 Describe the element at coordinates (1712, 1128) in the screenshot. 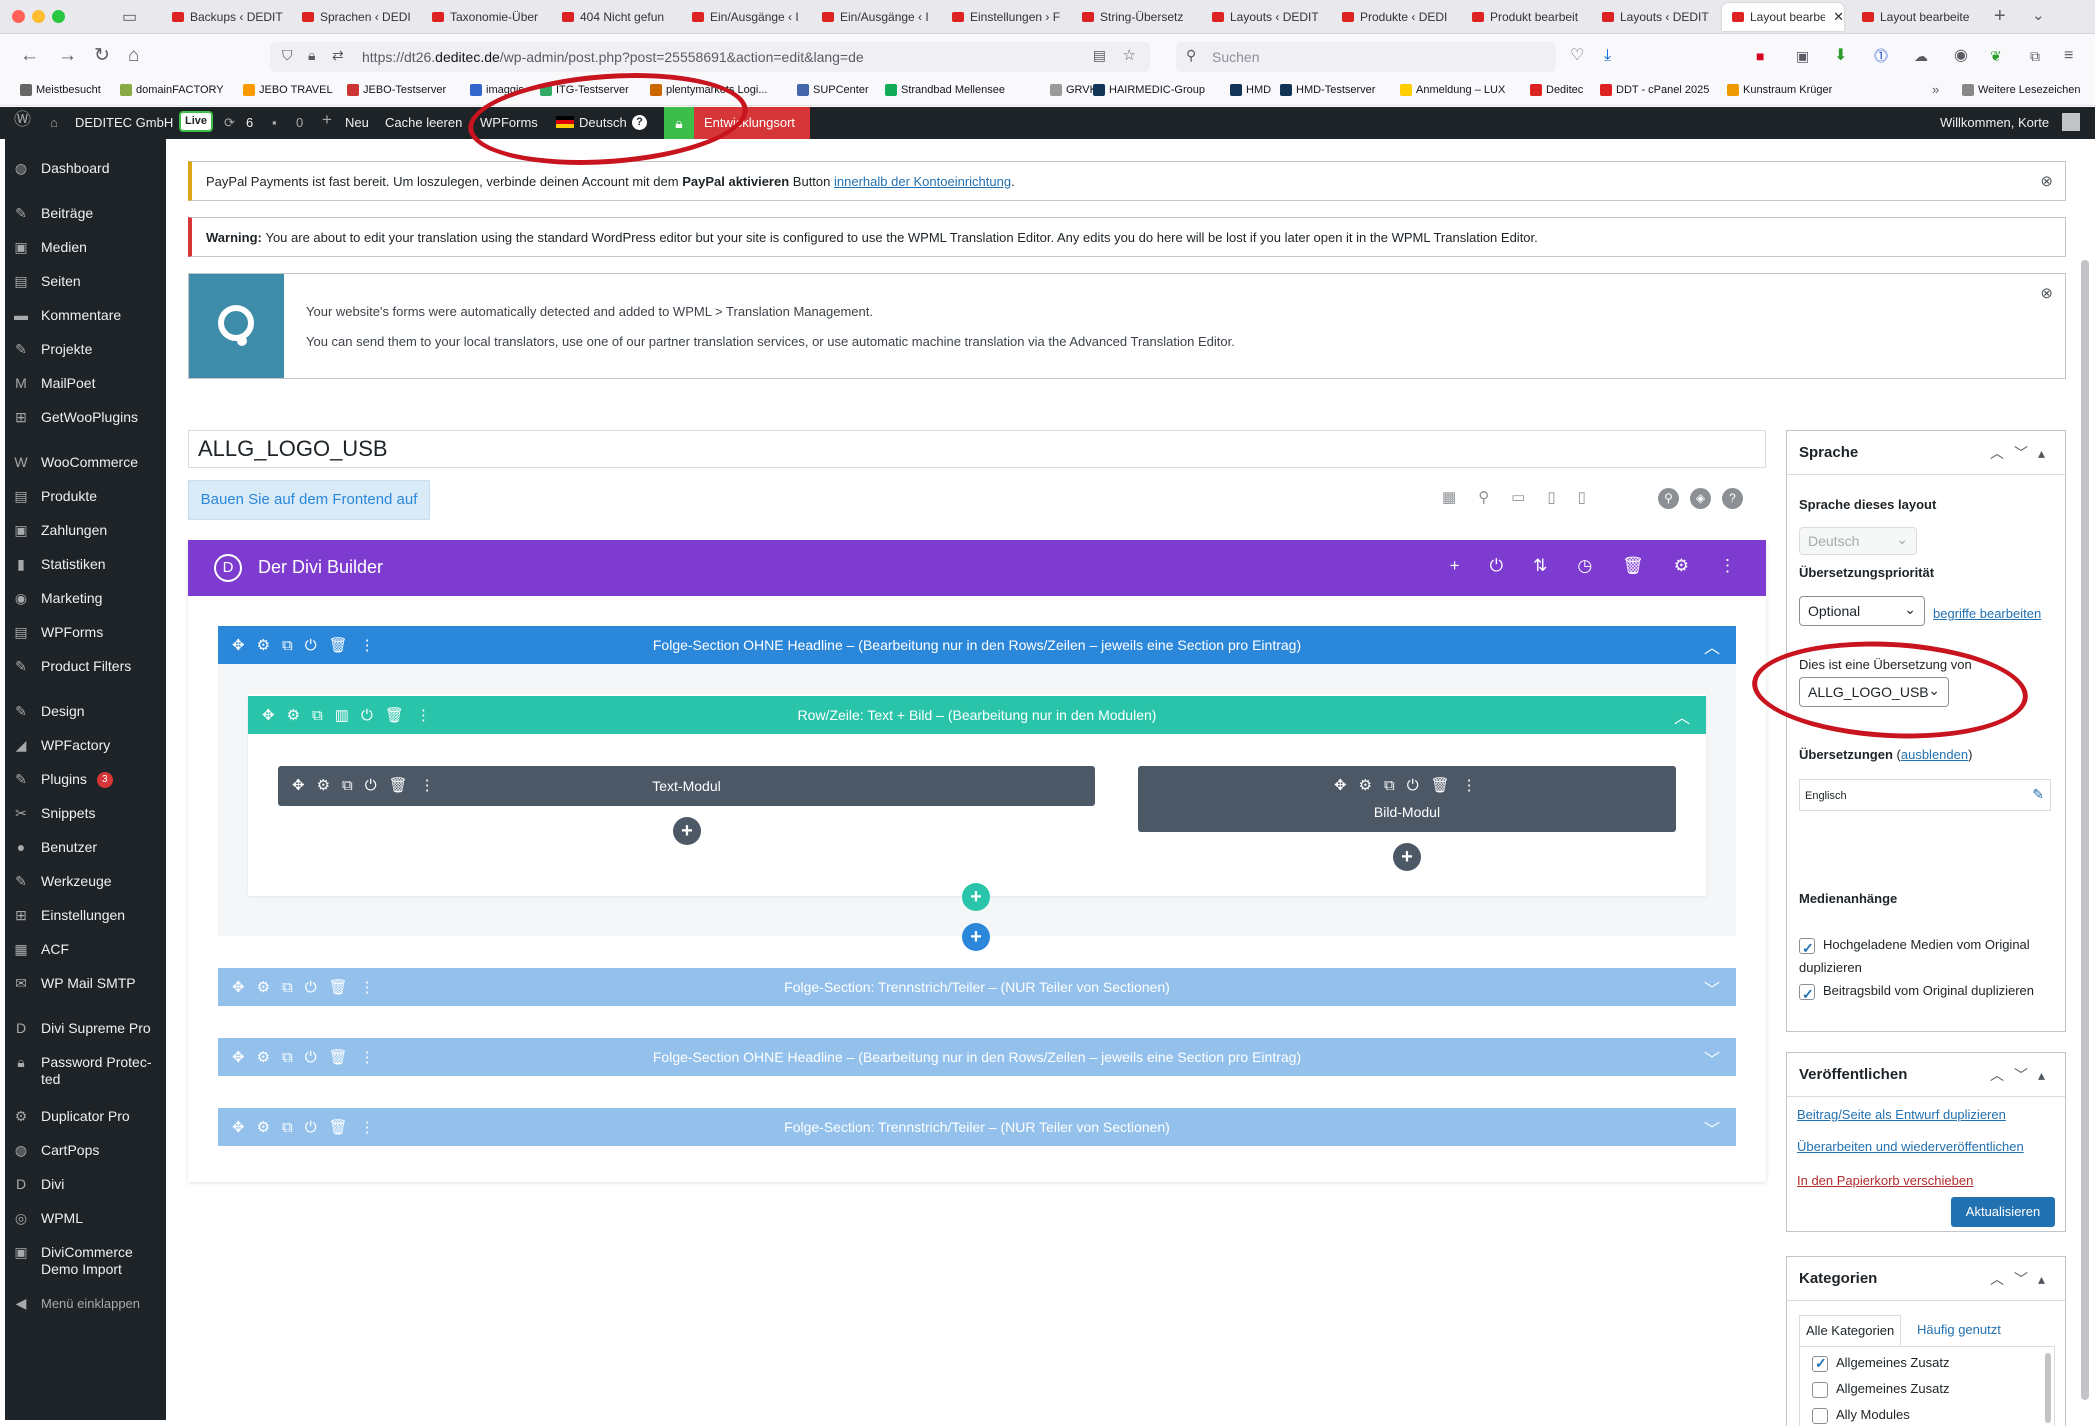

I see `expand-chevron-icon: ﹀` at that location.